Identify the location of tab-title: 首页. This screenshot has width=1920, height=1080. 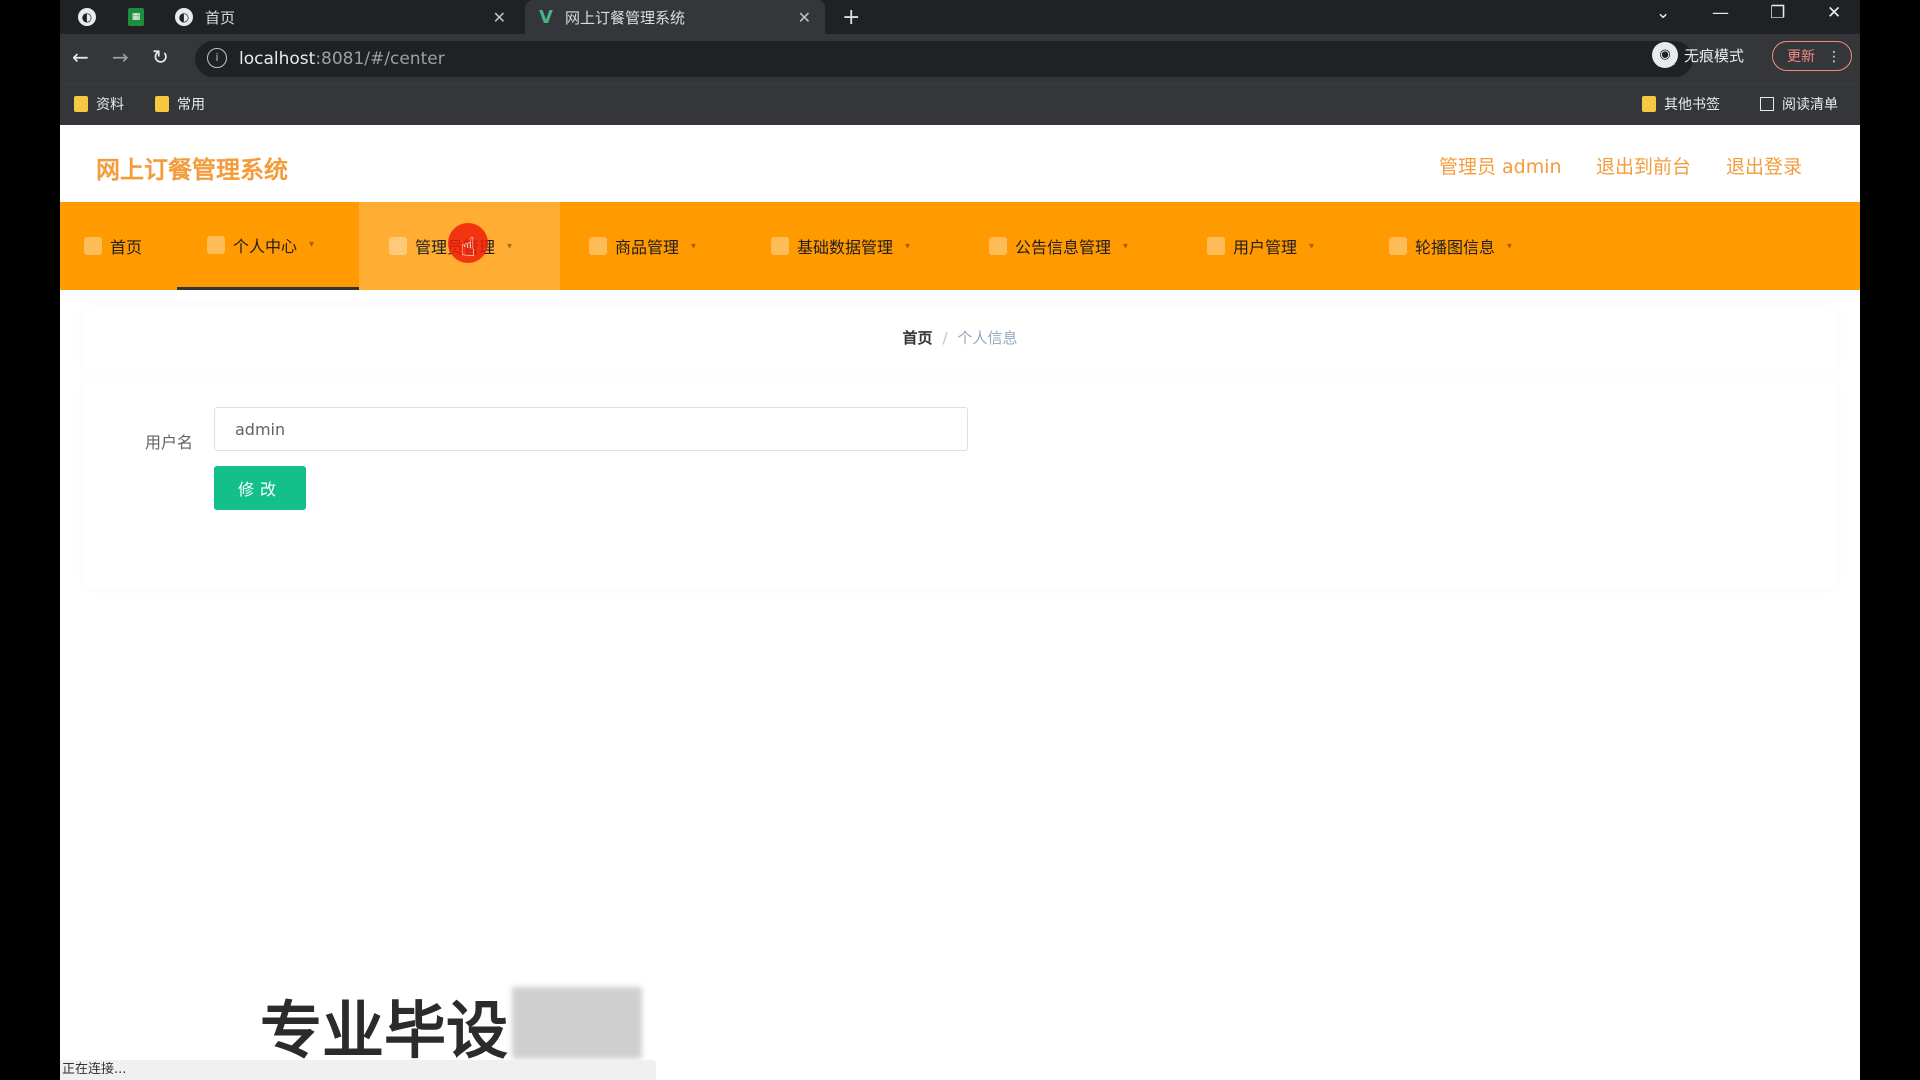
(220, 17).